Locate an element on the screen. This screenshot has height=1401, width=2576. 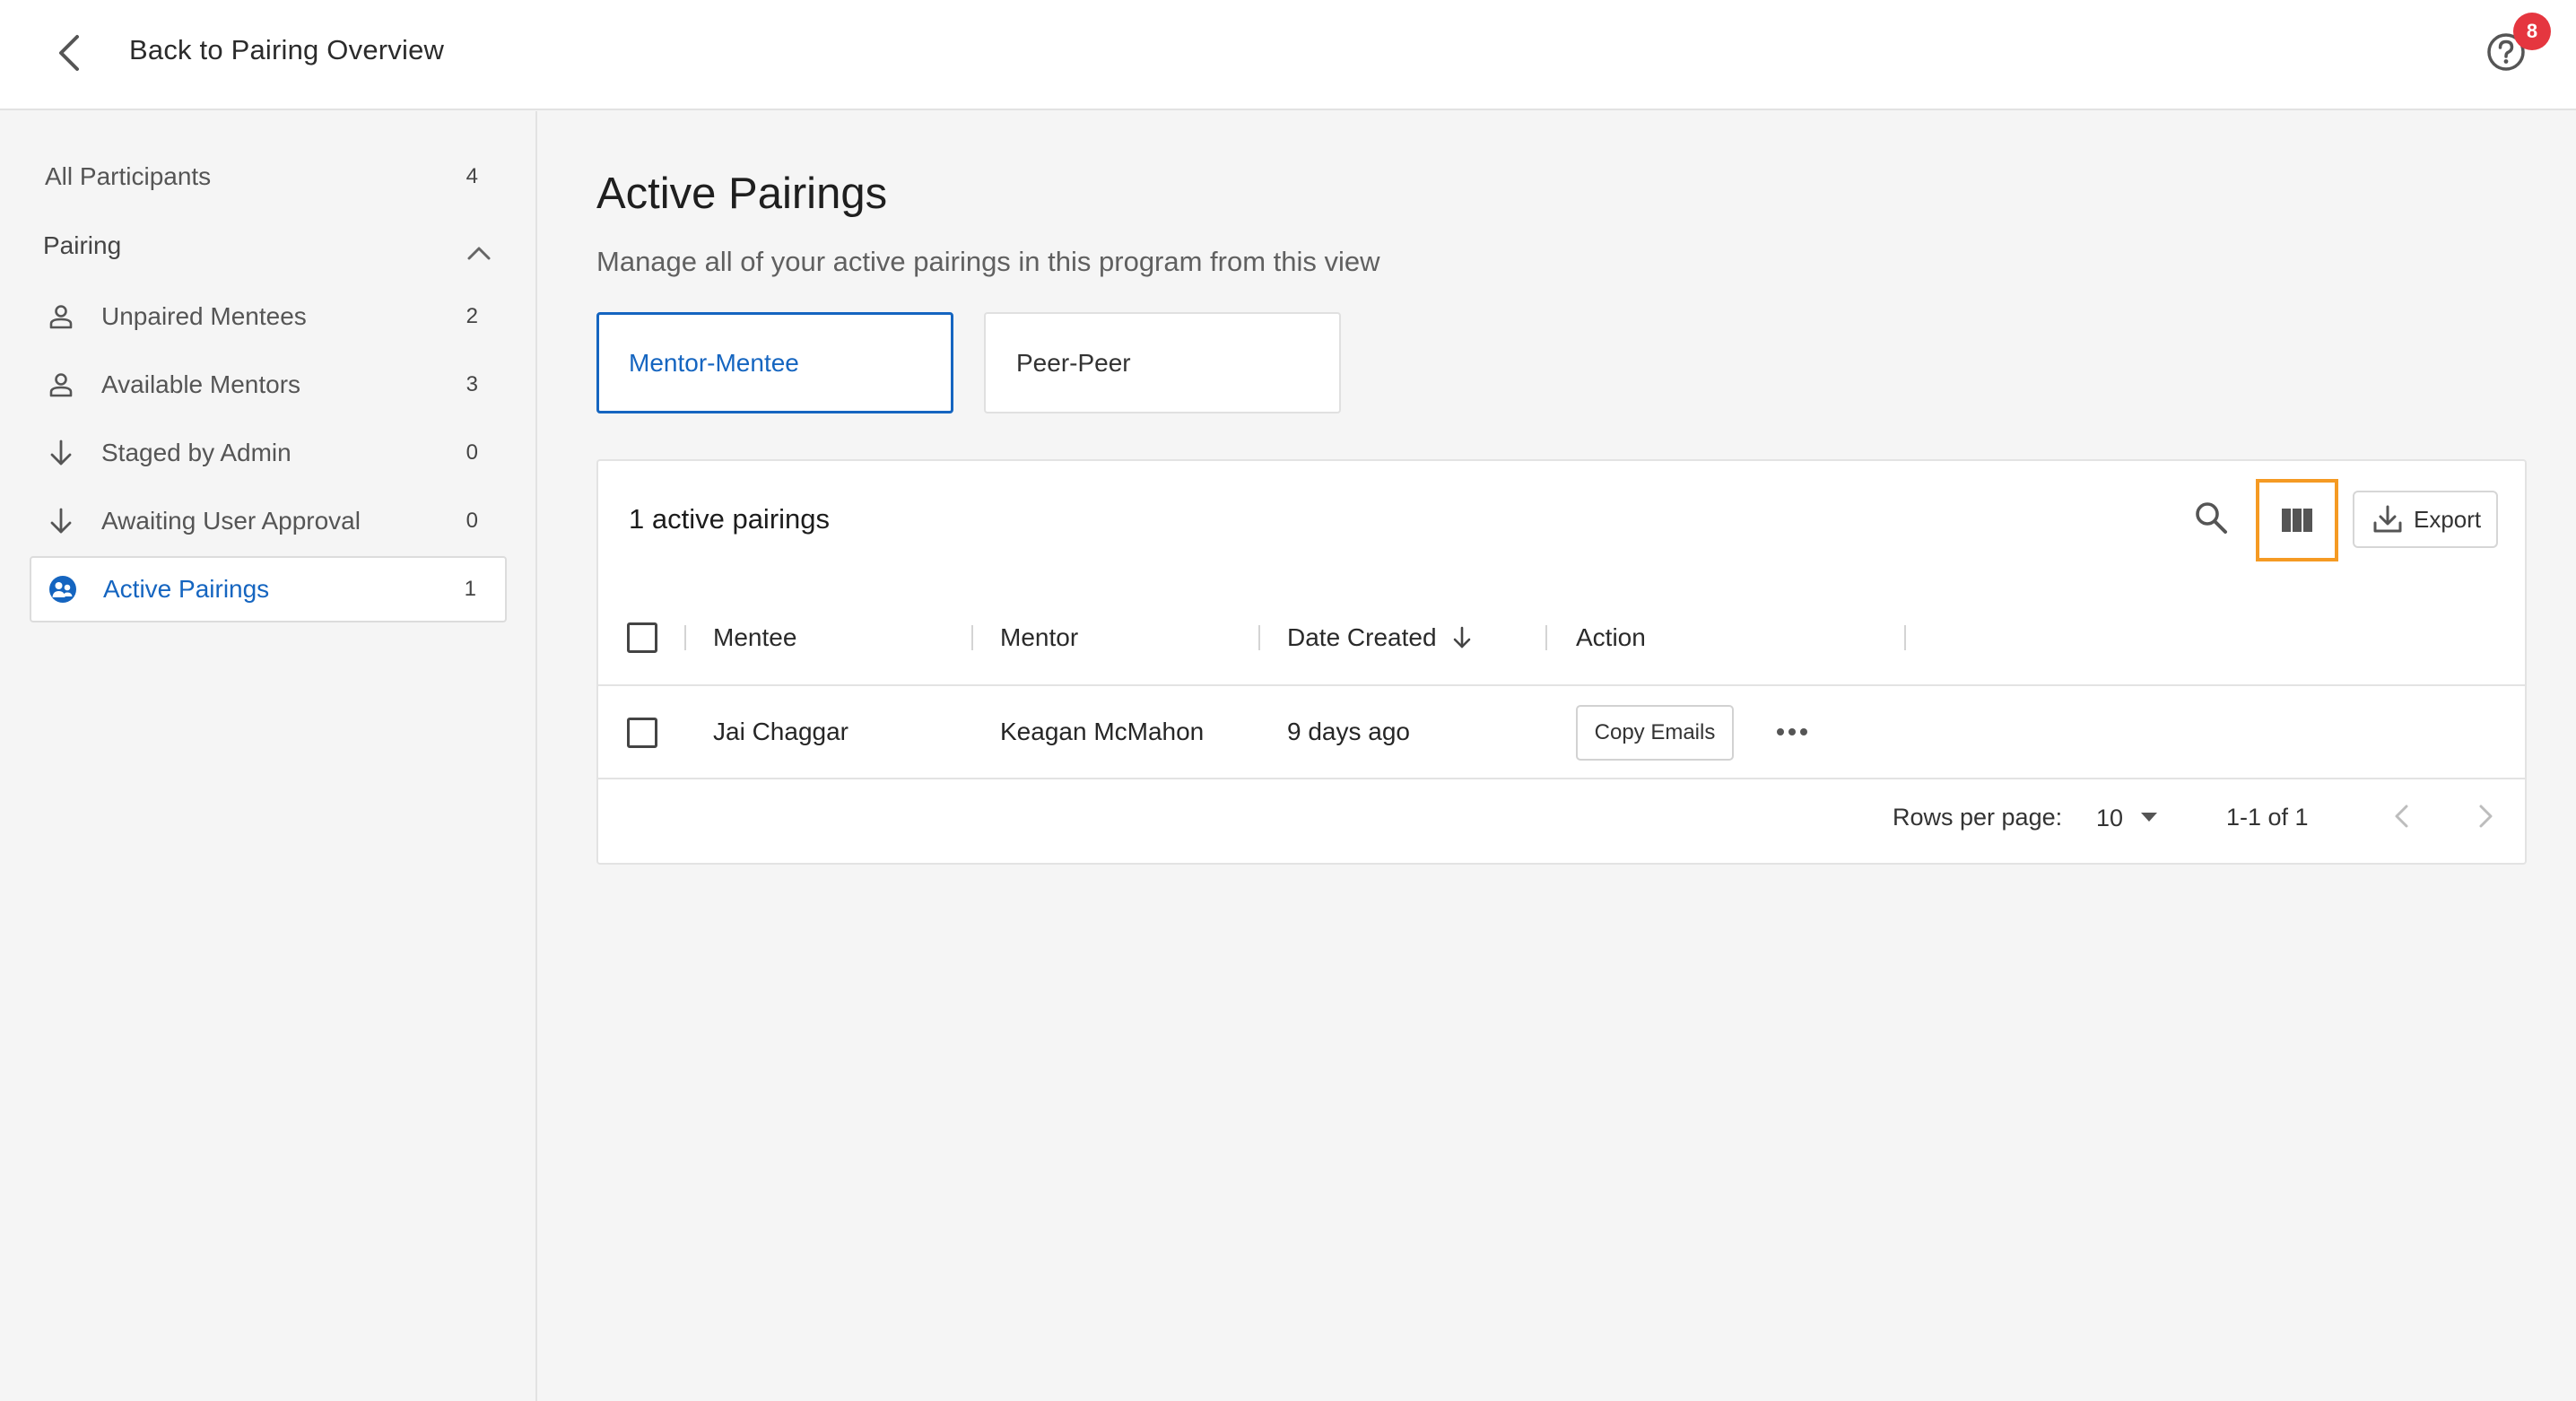
tab-mentor-mentee: Mentor-Mentee is located at coordinates (774, 362).